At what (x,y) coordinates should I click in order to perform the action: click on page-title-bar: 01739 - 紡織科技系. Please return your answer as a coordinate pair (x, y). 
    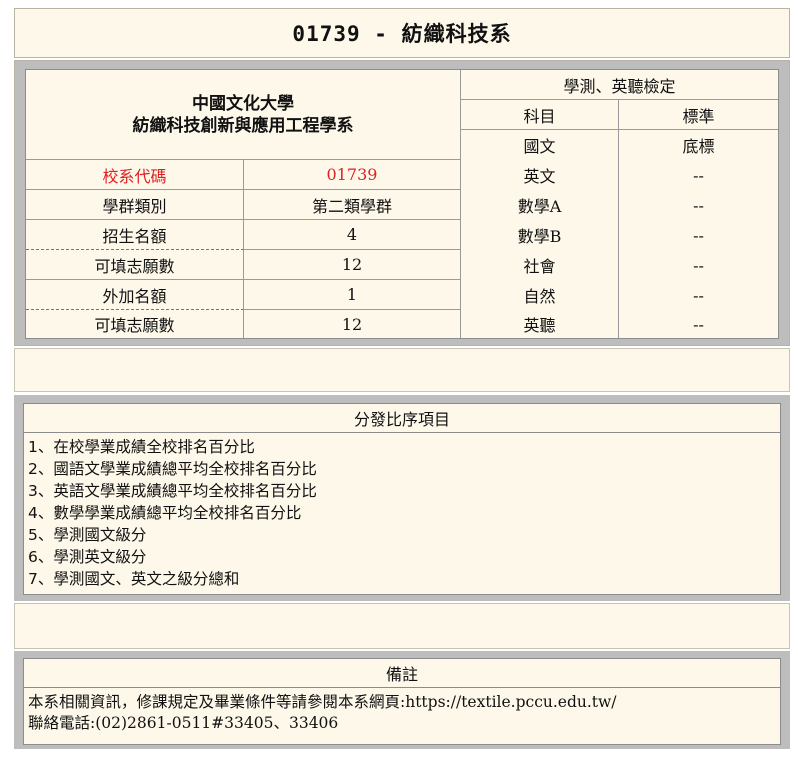
    Looking at the image, I should click on (402, 33).